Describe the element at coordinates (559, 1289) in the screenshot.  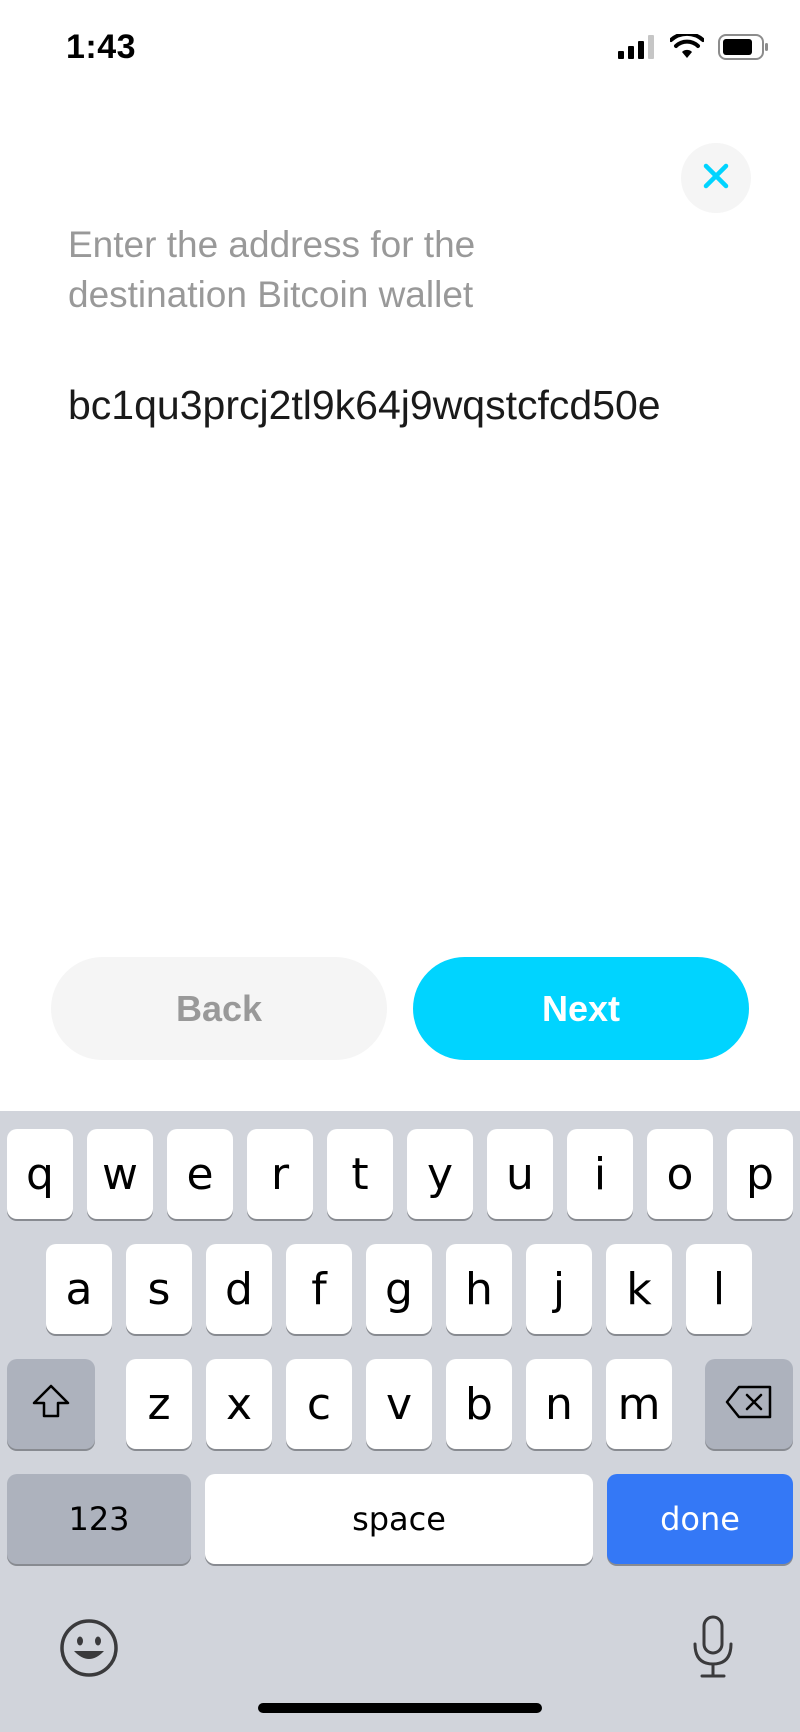
I see `key-j: j` at that location.